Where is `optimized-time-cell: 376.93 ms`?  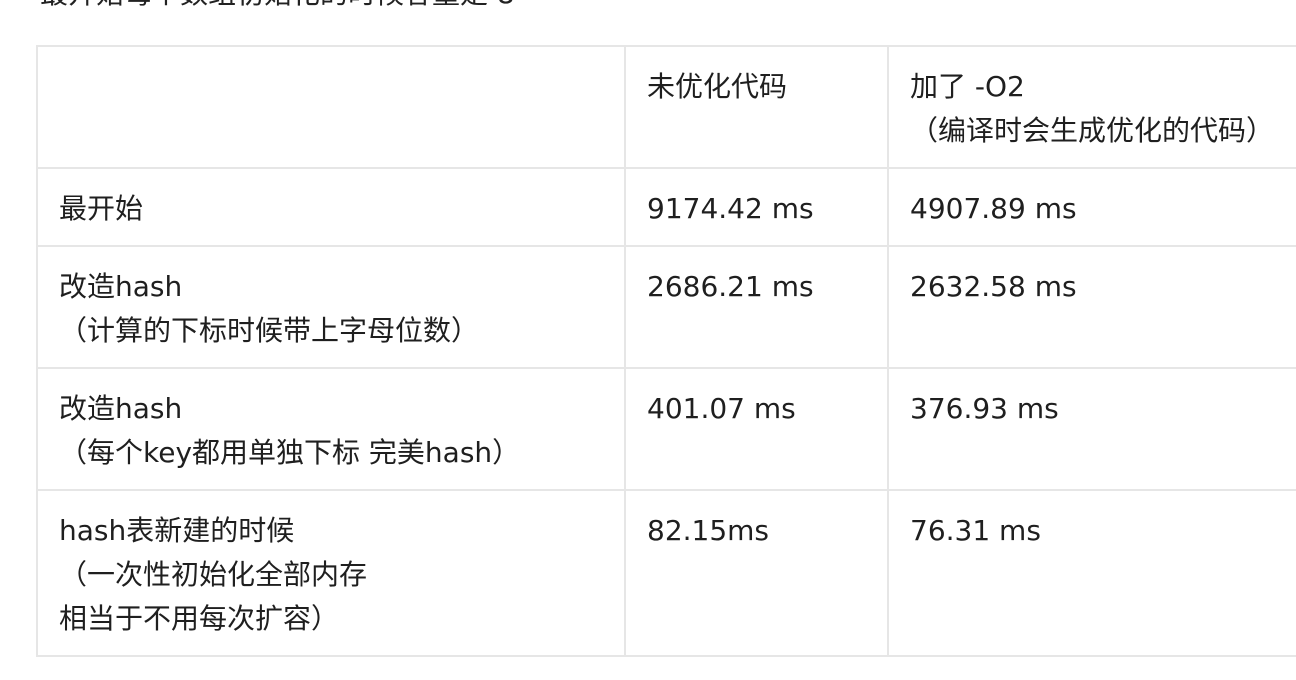 optimized-time-cell: 376.93 ms is located at coordinates (1091, 429).